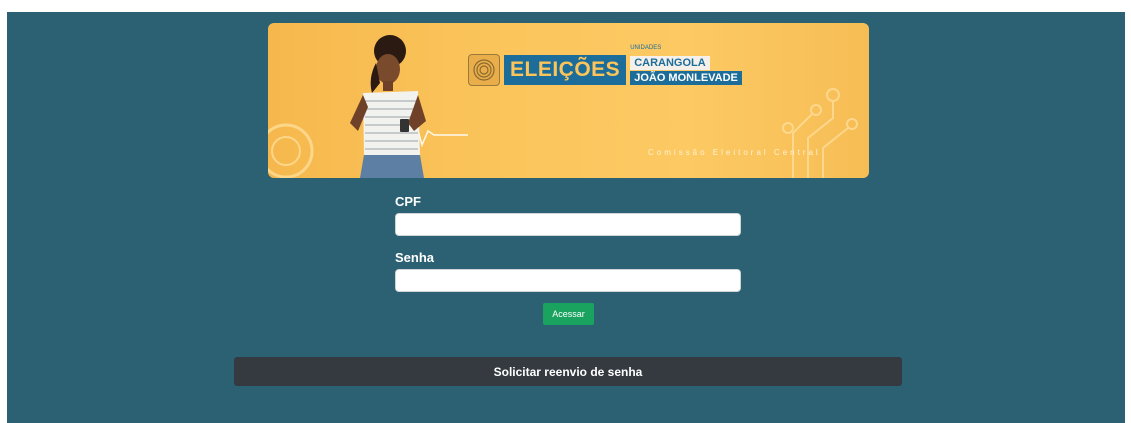 This screenshot has height=423, width=1131. What do you see at coordinates (686, 77) in the screenshot?
I see `unit-joao-monlevade: JOÃO MONLEVADE` at bounding box center [686, 77].